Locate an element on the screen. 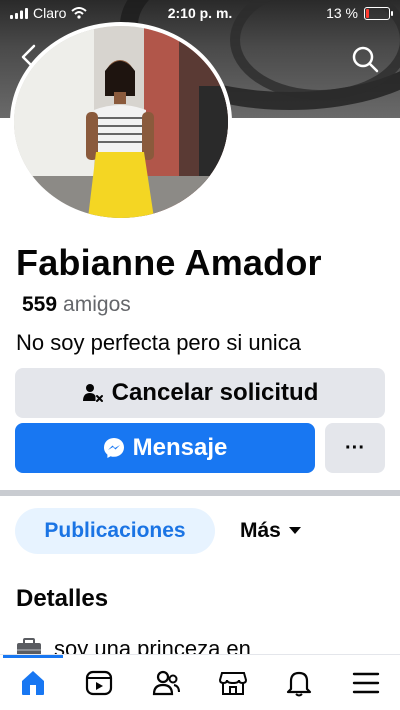  more-options-button: ··· is located at coordinates (355, 448).